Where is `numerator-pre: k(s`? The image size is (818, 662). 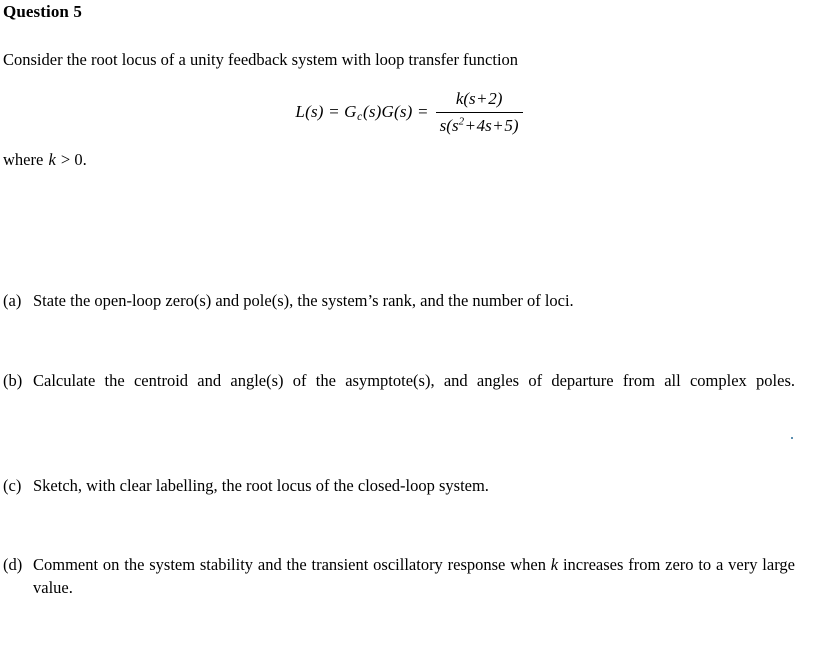
numerator-pre: k(s is located at coordinates (465, 98).